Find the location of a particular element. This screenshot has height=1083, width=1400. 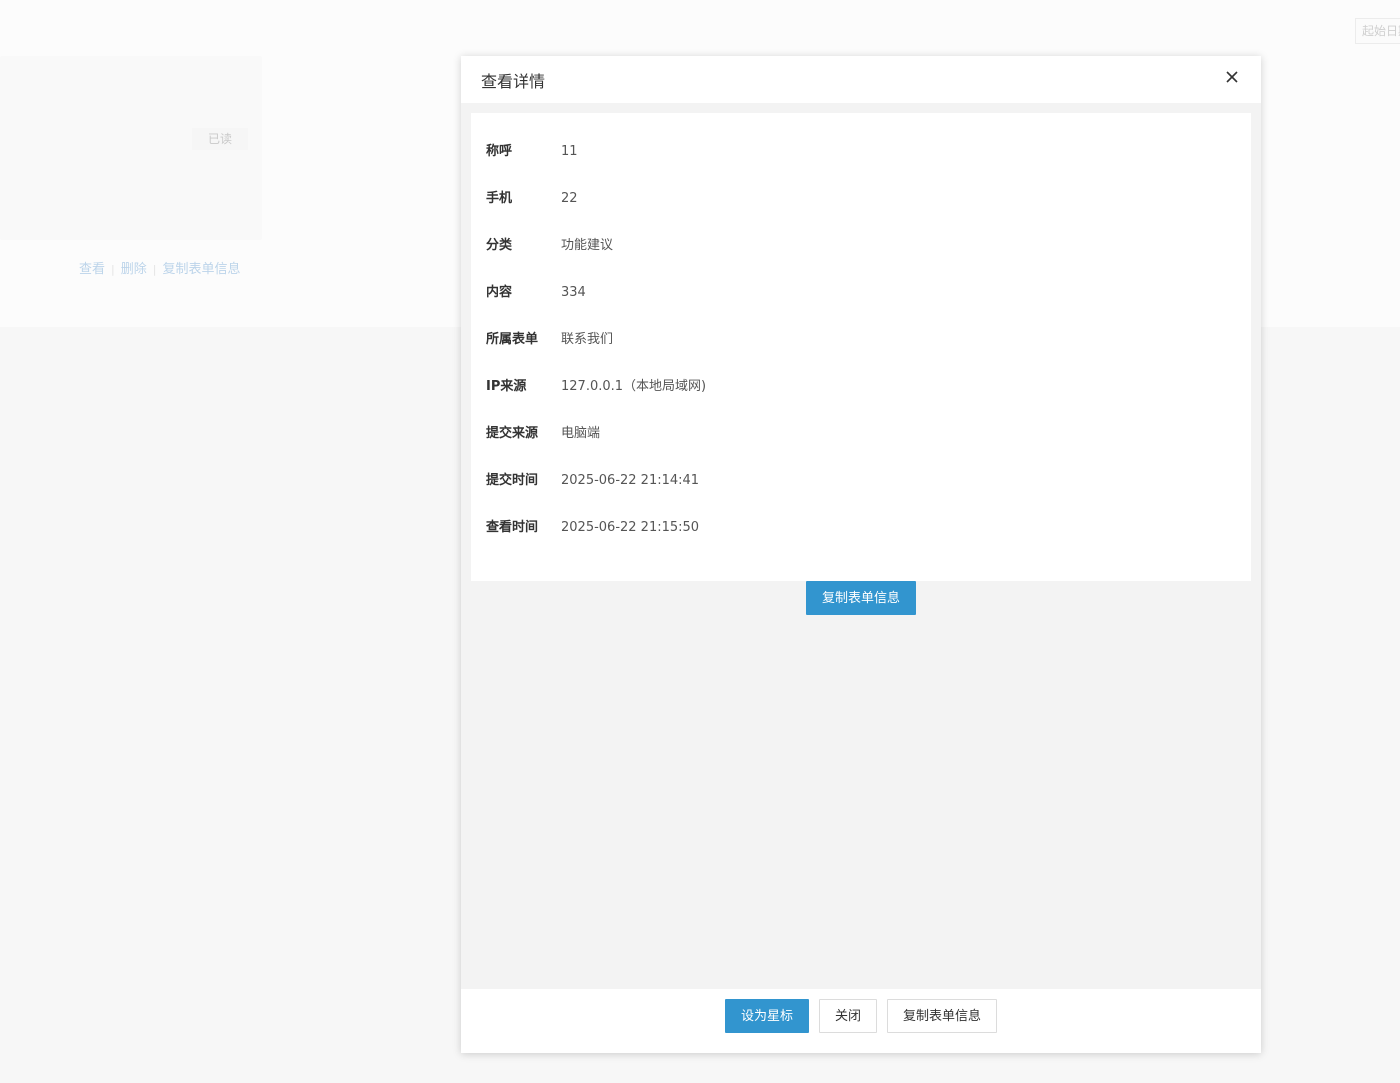

detail-row-ip: IP来源 127.0.0.1（本地局域网) is located at coordinates (596, 387).